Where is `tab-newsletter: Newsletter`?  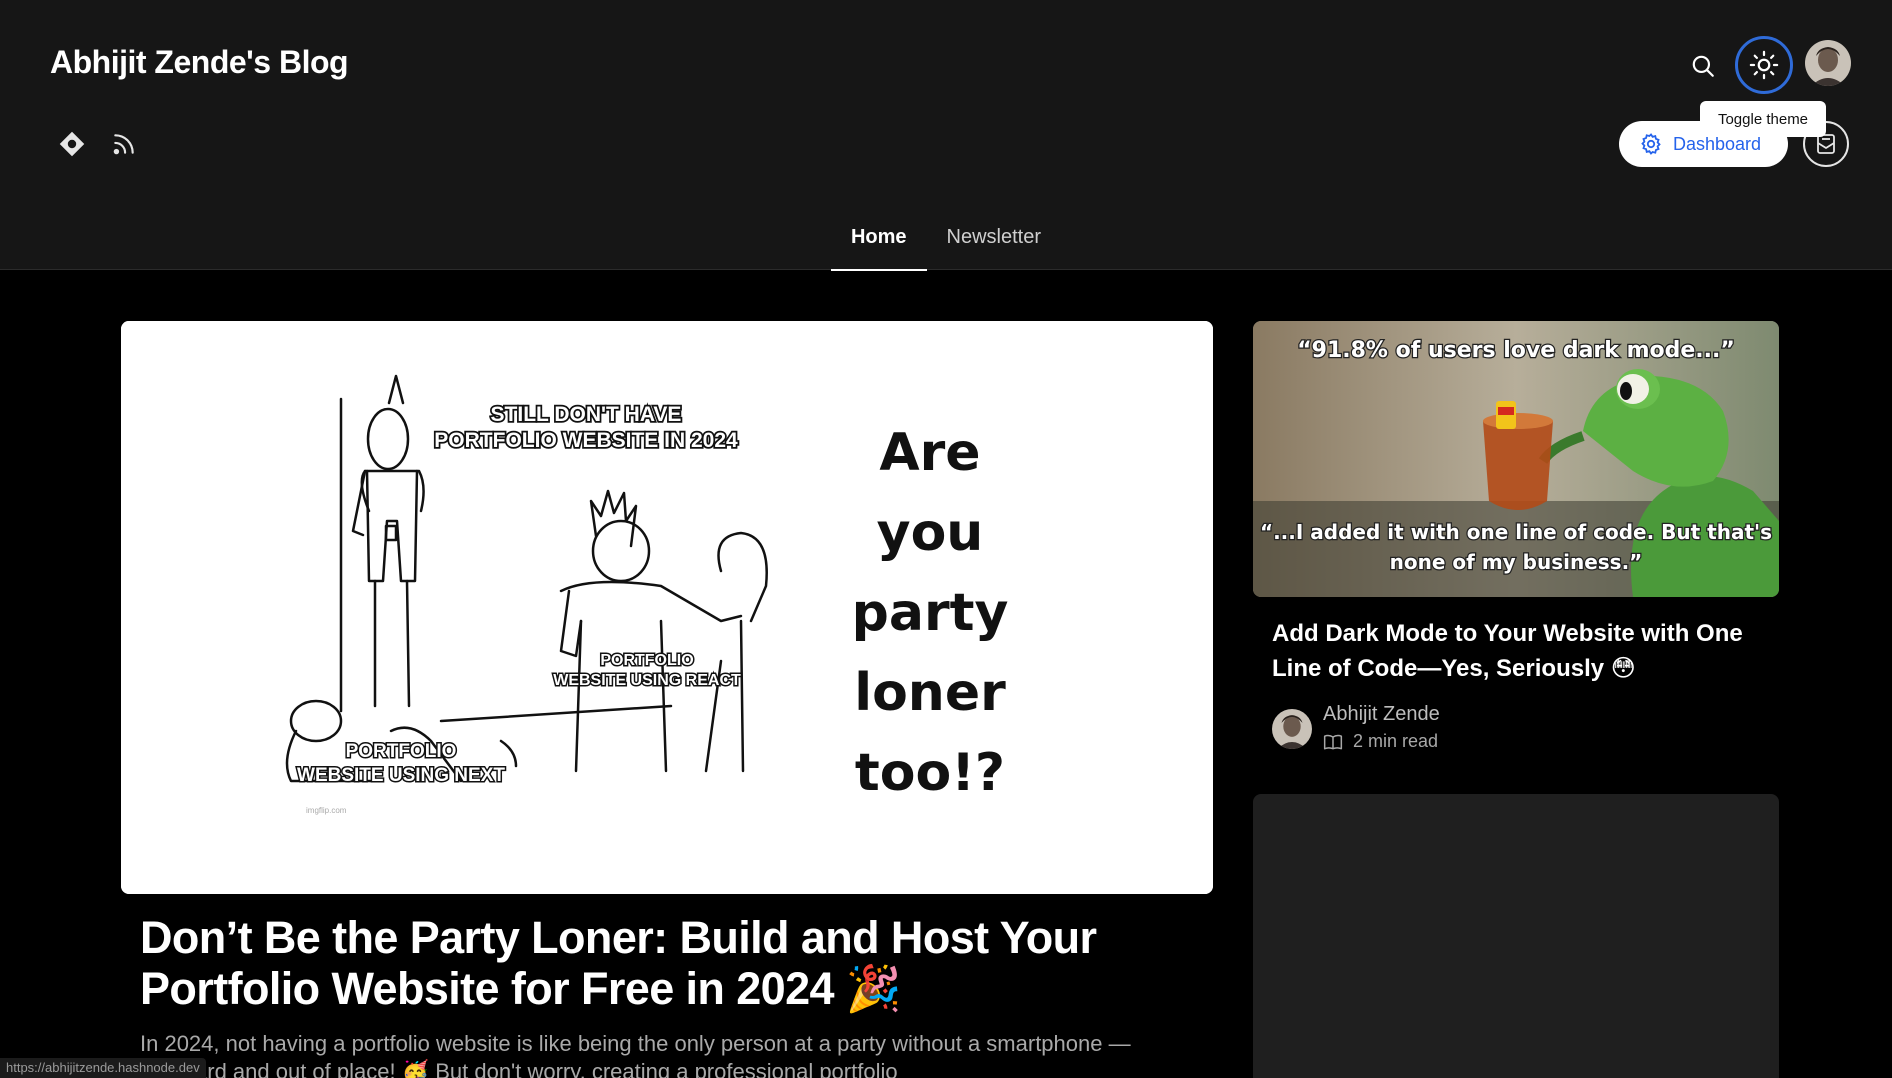 tab-newsletter: Newsletter is located at coordinates (994, 244).